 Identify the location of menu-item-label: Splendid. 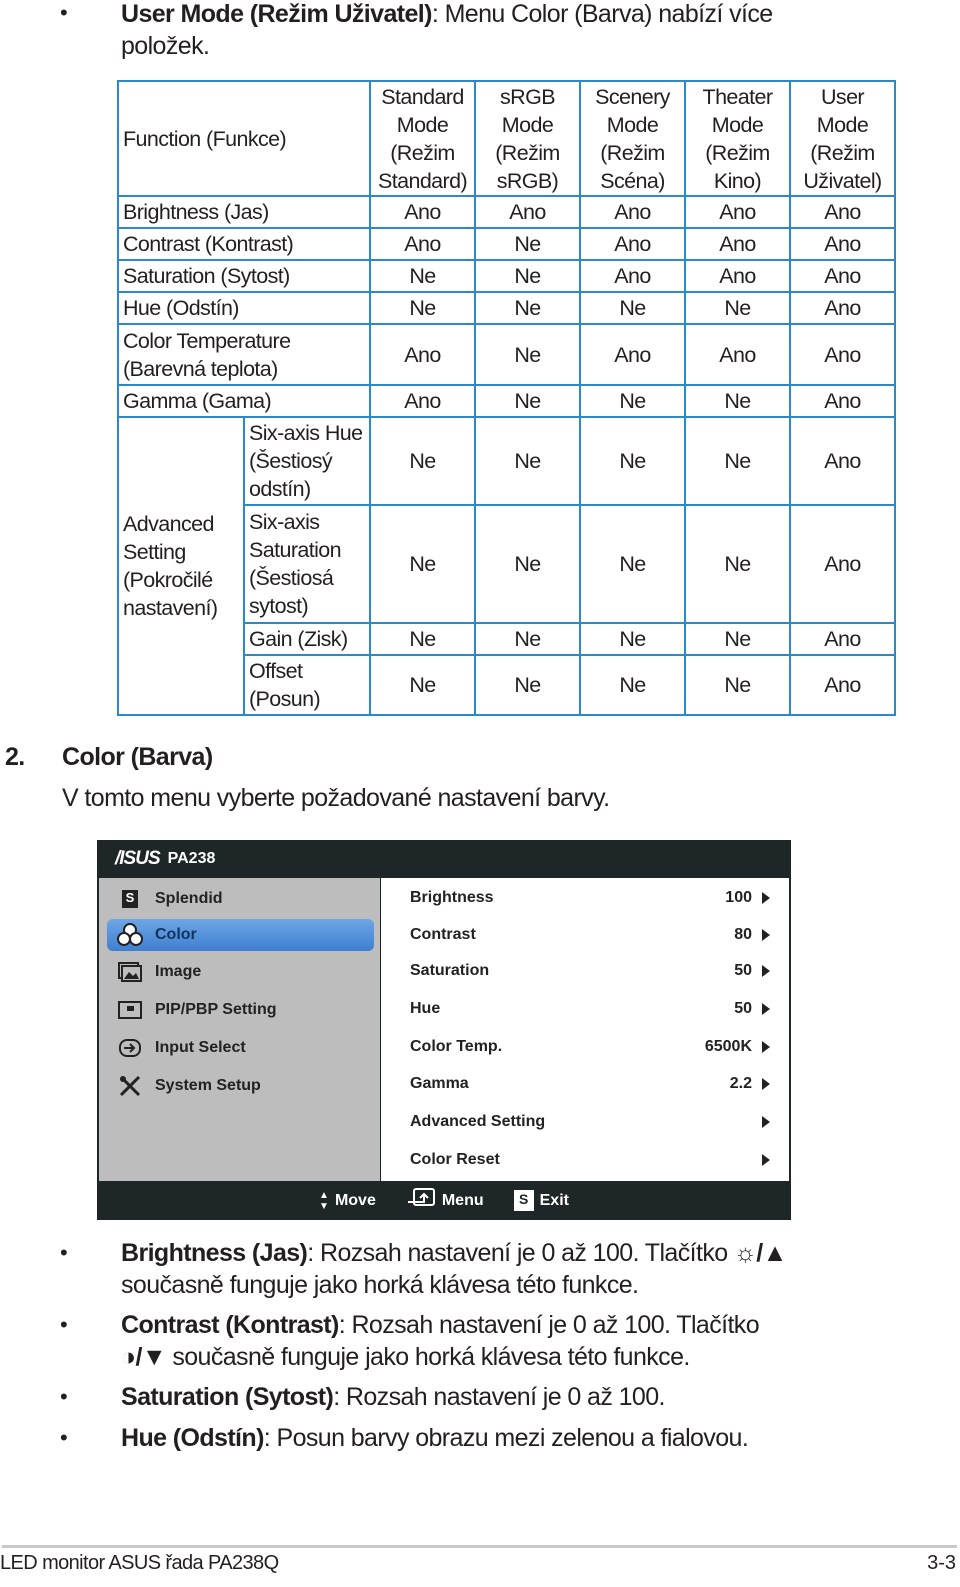
(189, 898).